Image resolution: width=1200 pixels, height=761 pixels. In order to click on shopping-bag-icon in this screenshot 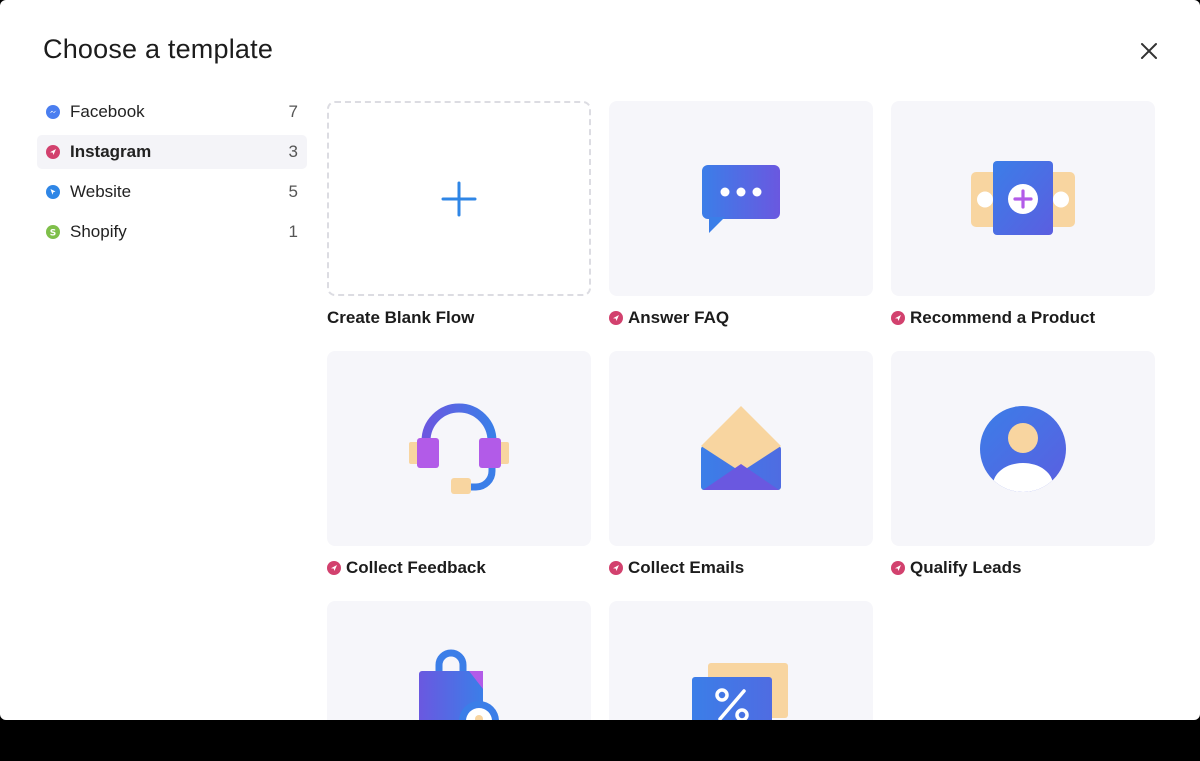, I will do `click(459, 684)`.